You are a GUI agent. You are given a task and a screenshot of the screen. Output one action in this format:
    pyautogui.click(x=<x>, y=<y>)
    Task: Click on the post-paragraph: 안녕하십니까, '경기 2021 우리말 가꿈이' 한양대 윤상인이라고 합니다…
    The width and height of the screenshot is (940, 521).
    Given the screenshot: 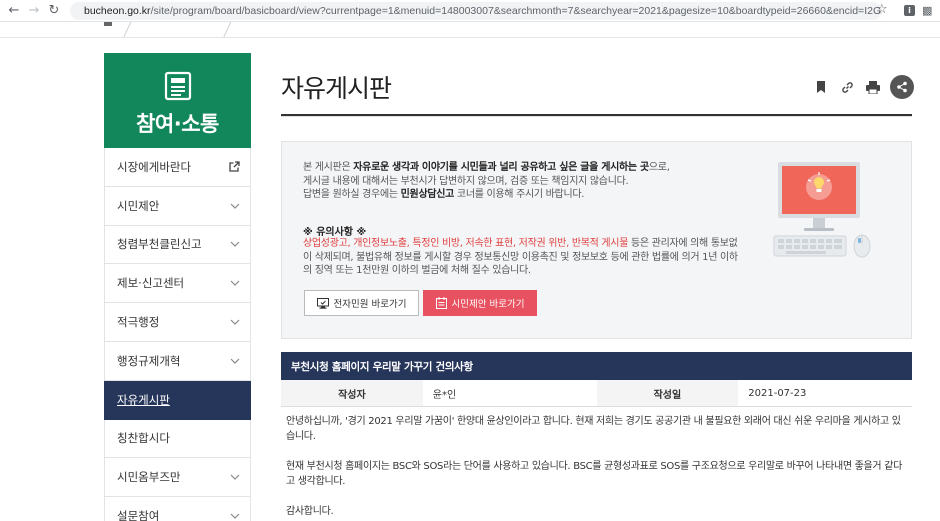 What is the action you would take?
    pyautogui.click(x=593, y=429)
    